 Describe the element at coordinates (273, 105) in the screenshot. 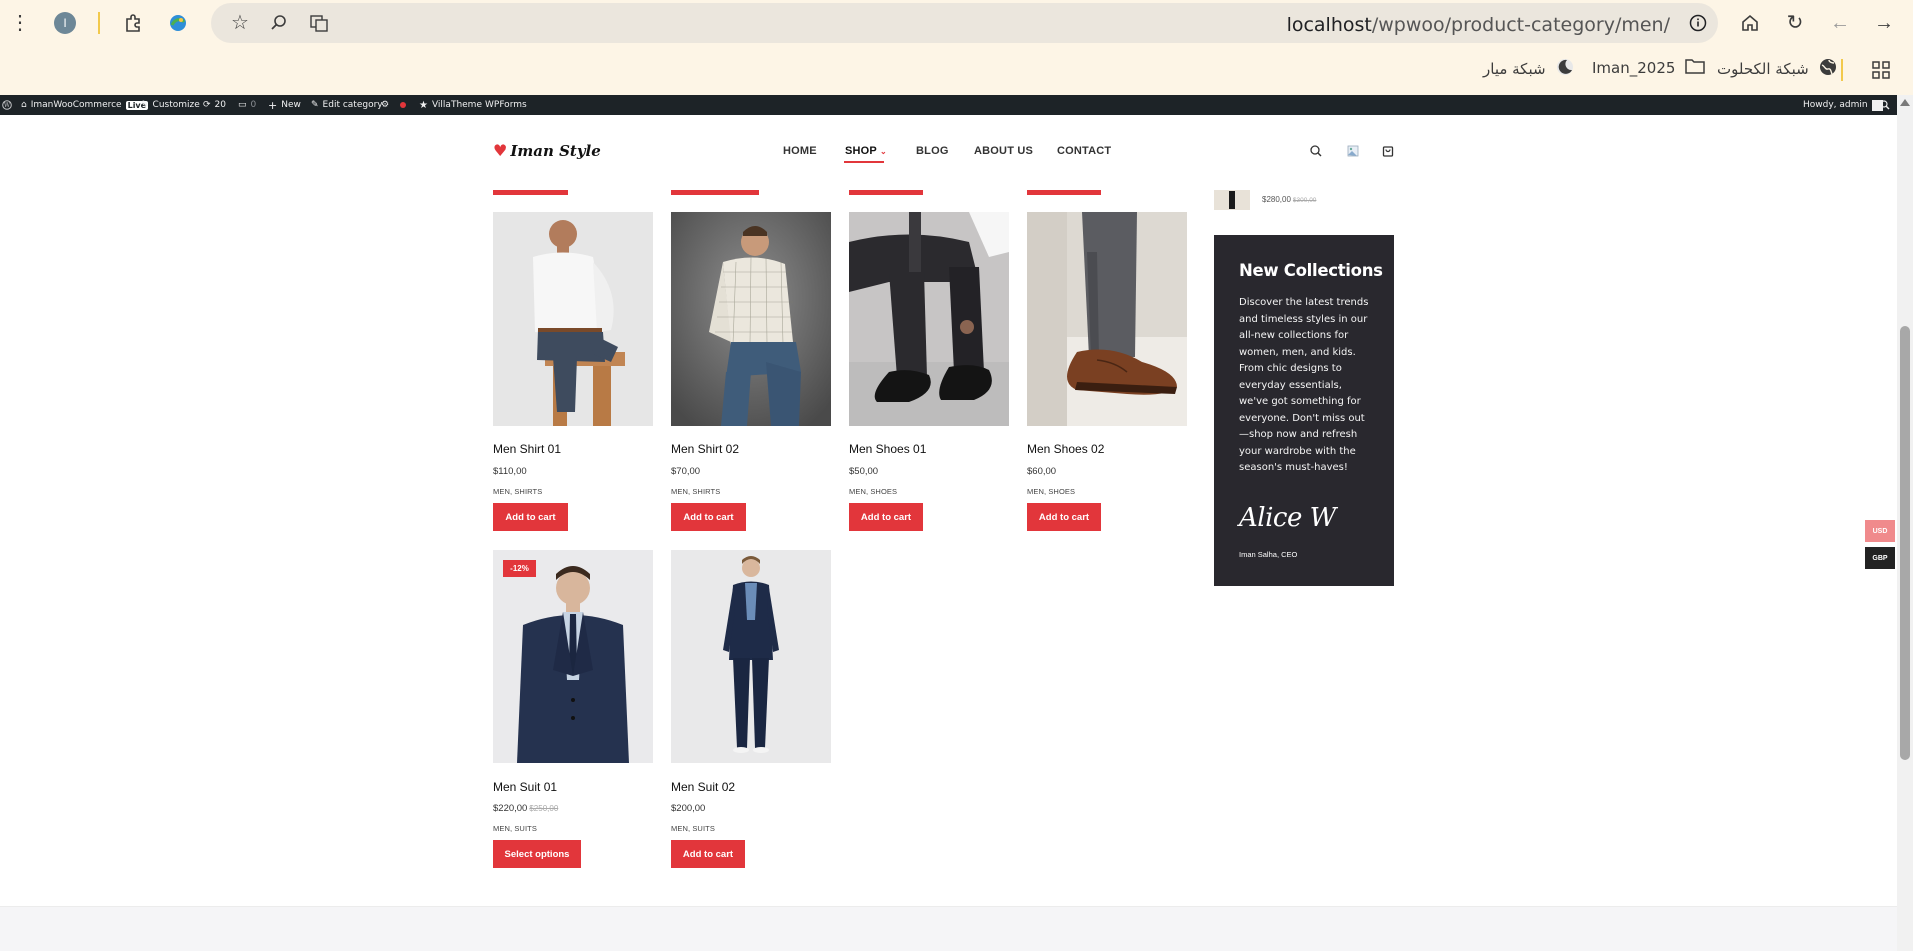

I see `plus-icon: +` at that location.